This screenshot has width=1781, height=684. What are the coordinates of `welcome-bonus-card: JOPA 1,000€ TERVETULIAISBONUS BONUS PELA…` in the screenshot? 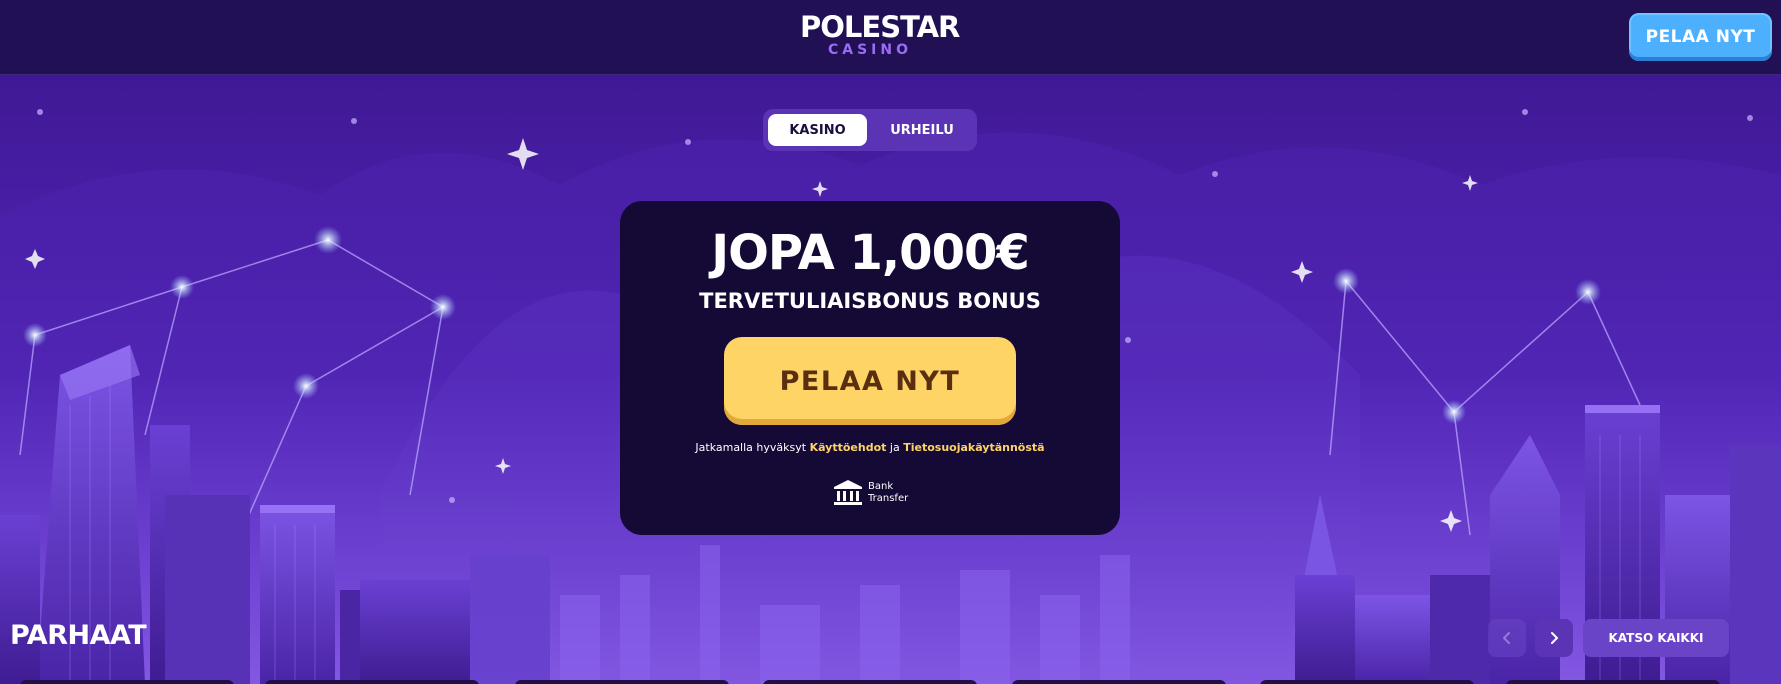 It's located at (870, 368).